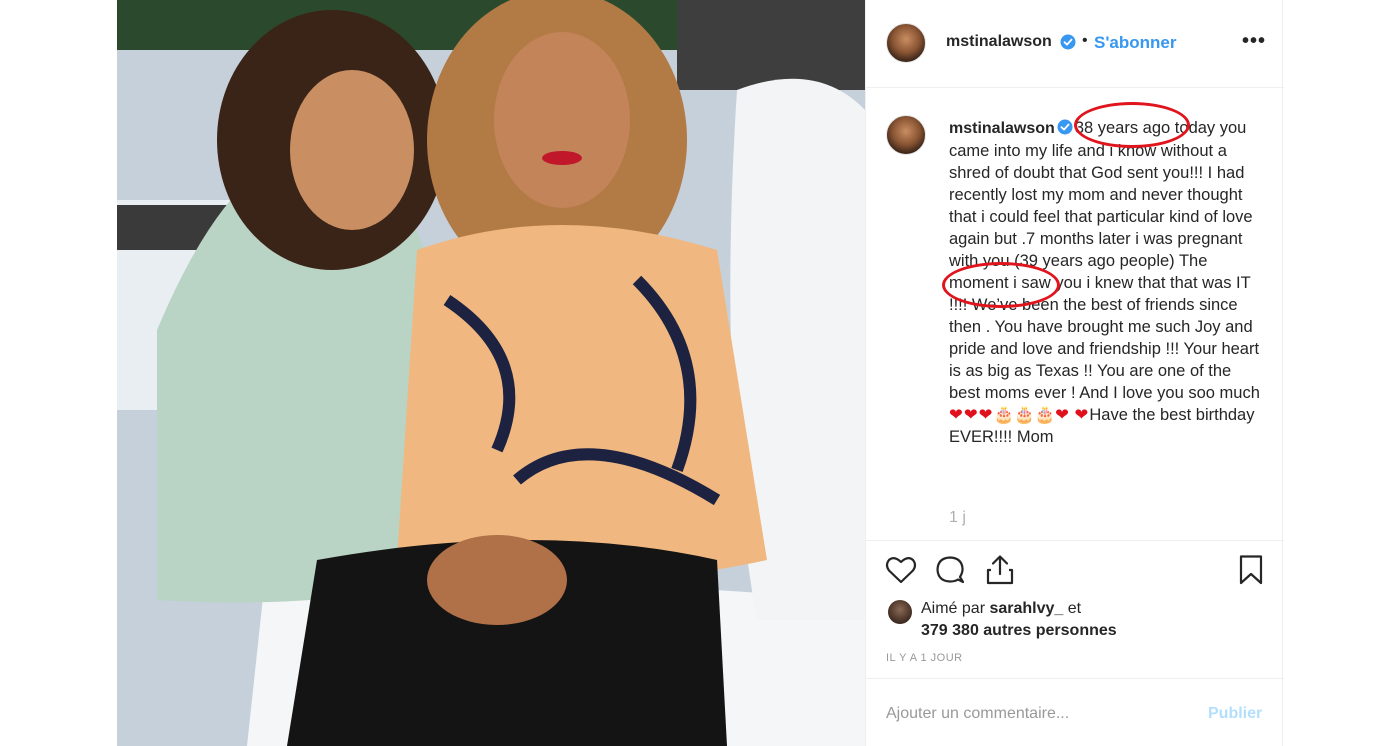 The height and width of the screenshot is (746, 1400). Describe the element at coordinates (1019, 631) in the screenshot. I see `likes-count: 379 380 autres personnes` at that location.